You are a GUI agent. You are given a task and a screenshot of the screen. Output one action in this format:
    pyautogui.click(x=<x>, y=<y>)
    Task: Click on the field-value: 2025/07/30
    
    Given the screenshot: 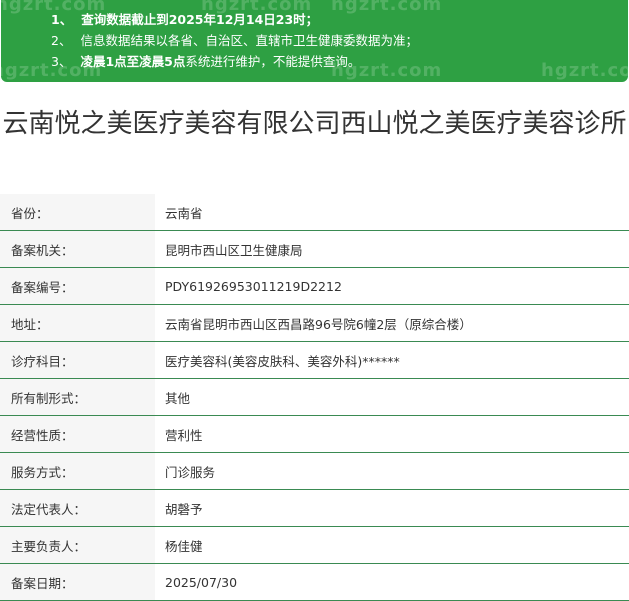 What is the action you would take?
    pyautogui.click(x=392, y=582)
    